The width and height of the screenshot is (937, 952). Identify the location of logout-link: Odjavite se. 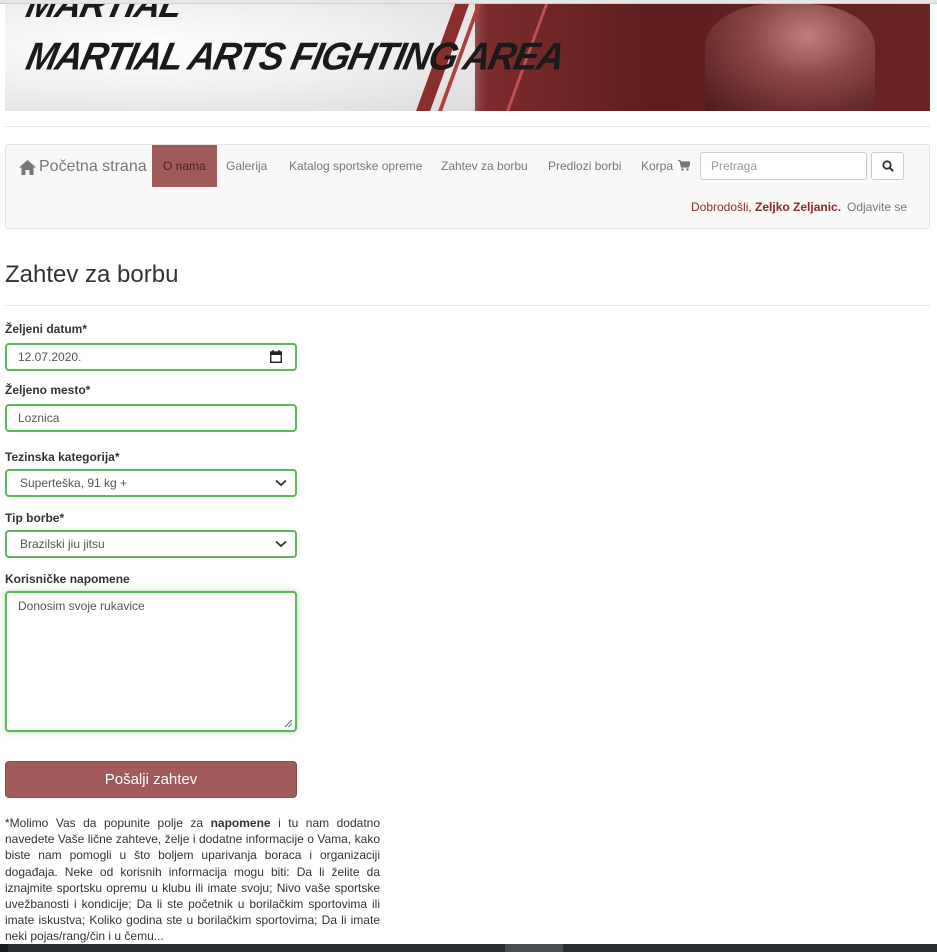
(877, 207).